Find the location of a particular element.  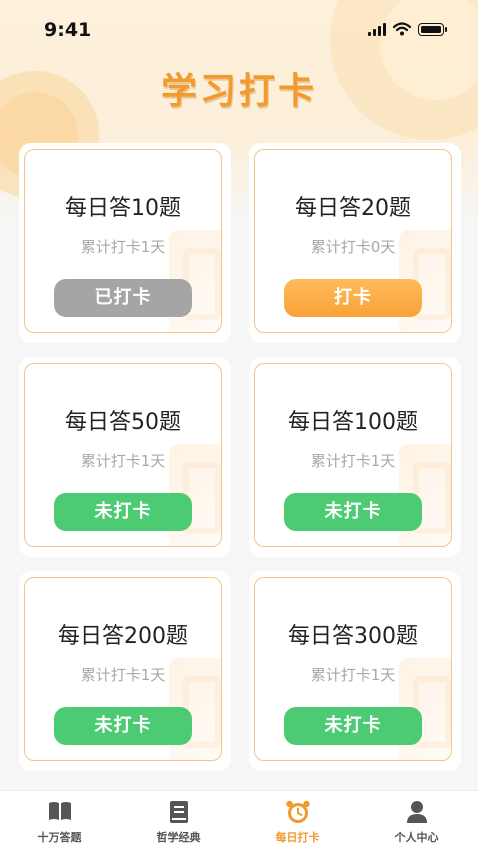

card-frame: 每日答20题 累计打卡0天 打卡 is located at coordinates (353, 241).